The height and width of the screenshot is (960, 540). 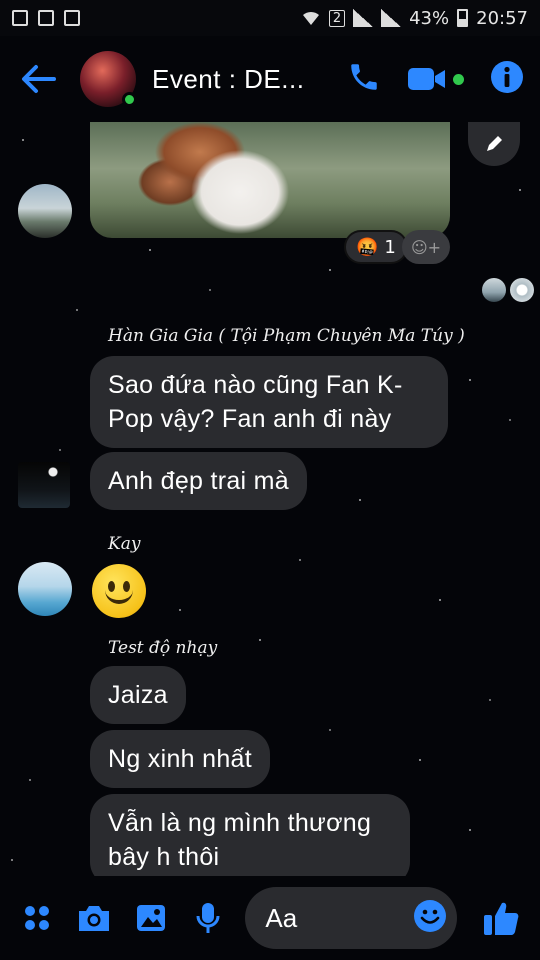 I want to click on reaction-summary: 🤬 1, so click(x=376, y=247).